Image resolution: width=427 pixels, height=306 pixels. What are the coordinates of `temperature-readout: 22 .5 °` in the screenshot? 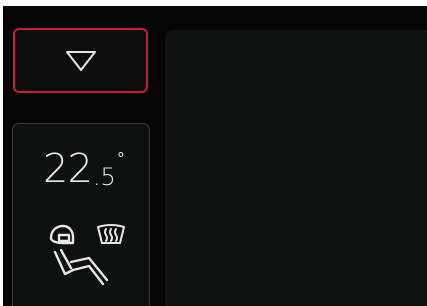 It's located at (84, 169).